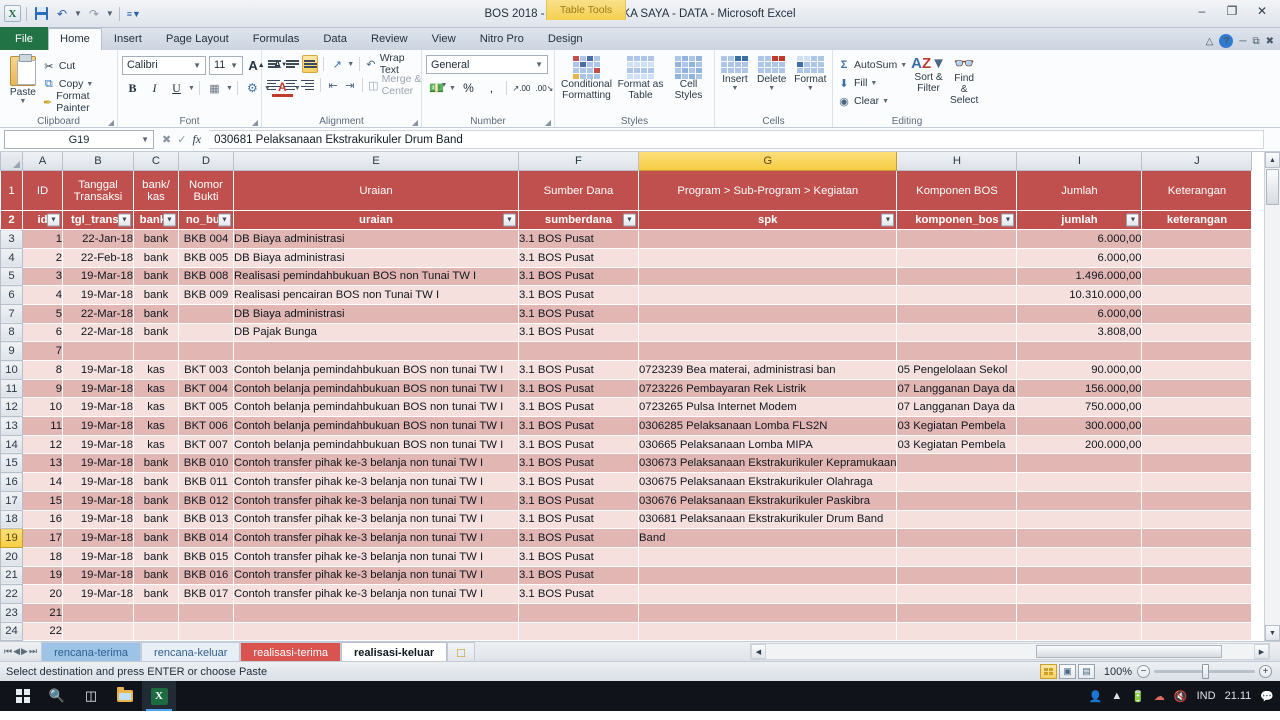 This screenshot has height=720, width=1280. I want to click on cell-nomor-bukti: BKB 010, so click(206, 463).